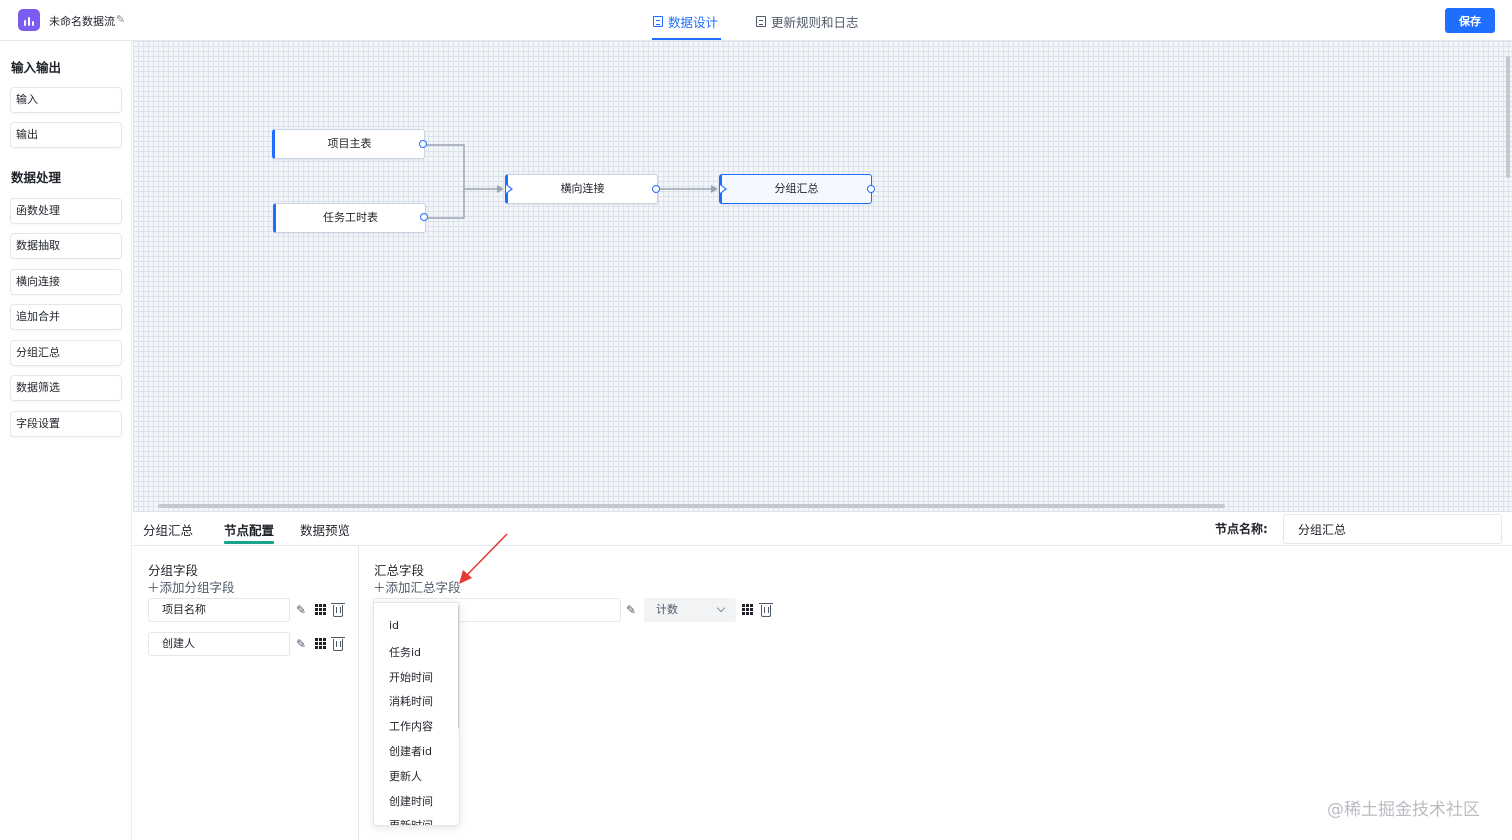 The height and width of the screenshot is (840, 1512). What do you see at coordinates (1241, 529) in the screenshot?
I see `node-name-label: 节点名称:` at bounding box center [1241, 529].